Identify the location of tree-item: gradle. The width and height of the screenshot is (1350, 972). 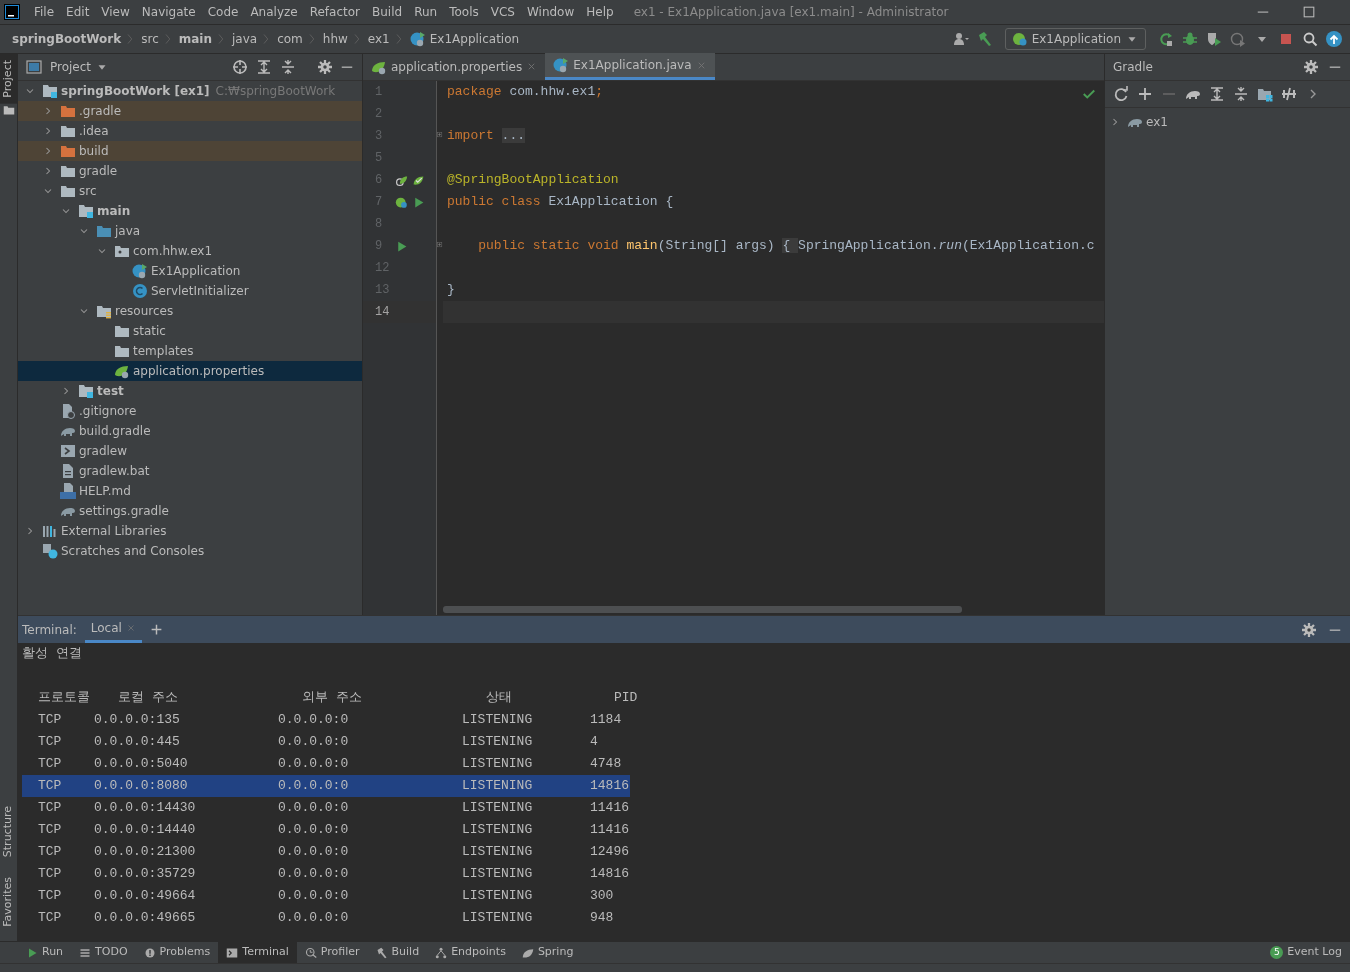
(190, 171).